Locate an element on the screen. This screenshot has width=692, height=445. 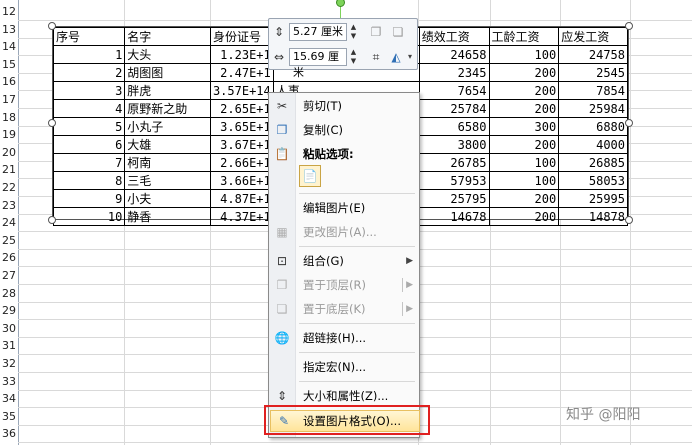
copy-icon: ❐ is located at coordinates (282, 130).